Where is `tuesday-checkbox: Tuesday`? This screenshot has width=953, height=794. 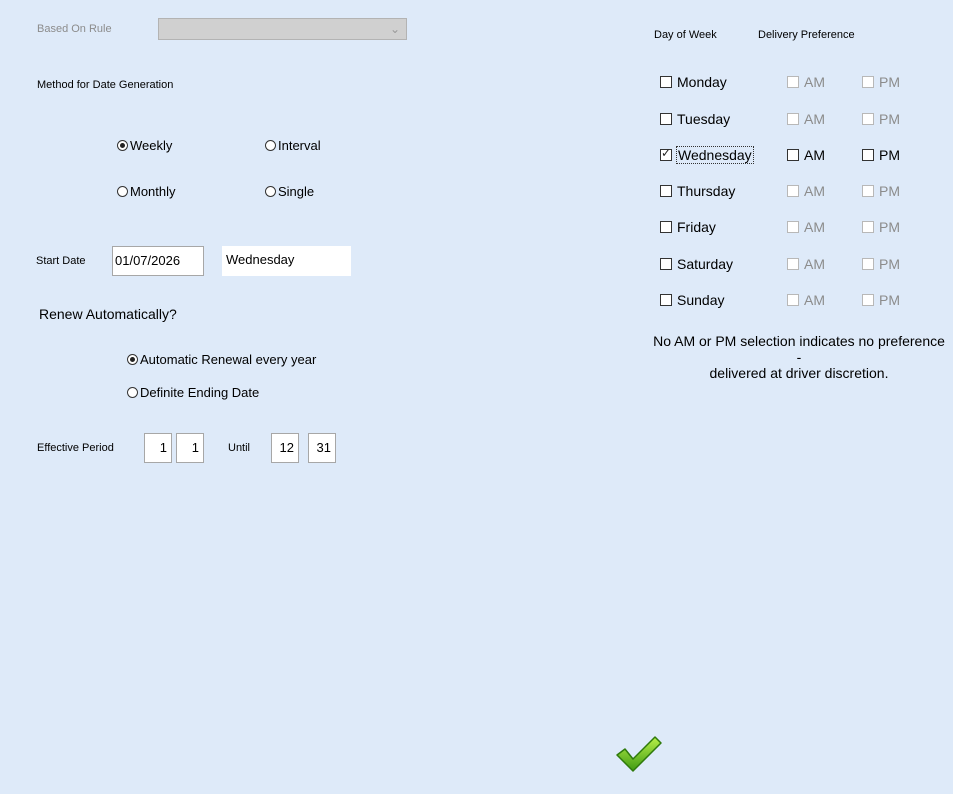
tuesday-checkbox: Tuesday is located at coordinates (695, 119).